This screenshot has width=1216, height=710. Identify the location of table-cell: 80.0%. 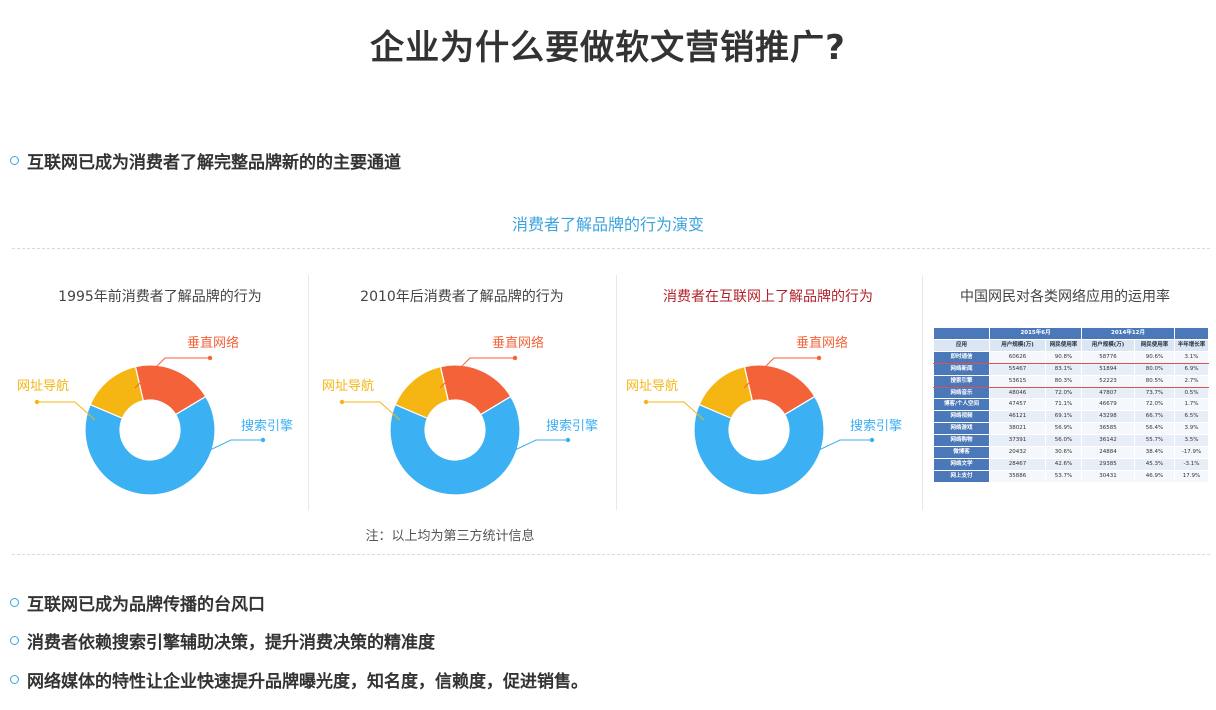
(1155, 369).